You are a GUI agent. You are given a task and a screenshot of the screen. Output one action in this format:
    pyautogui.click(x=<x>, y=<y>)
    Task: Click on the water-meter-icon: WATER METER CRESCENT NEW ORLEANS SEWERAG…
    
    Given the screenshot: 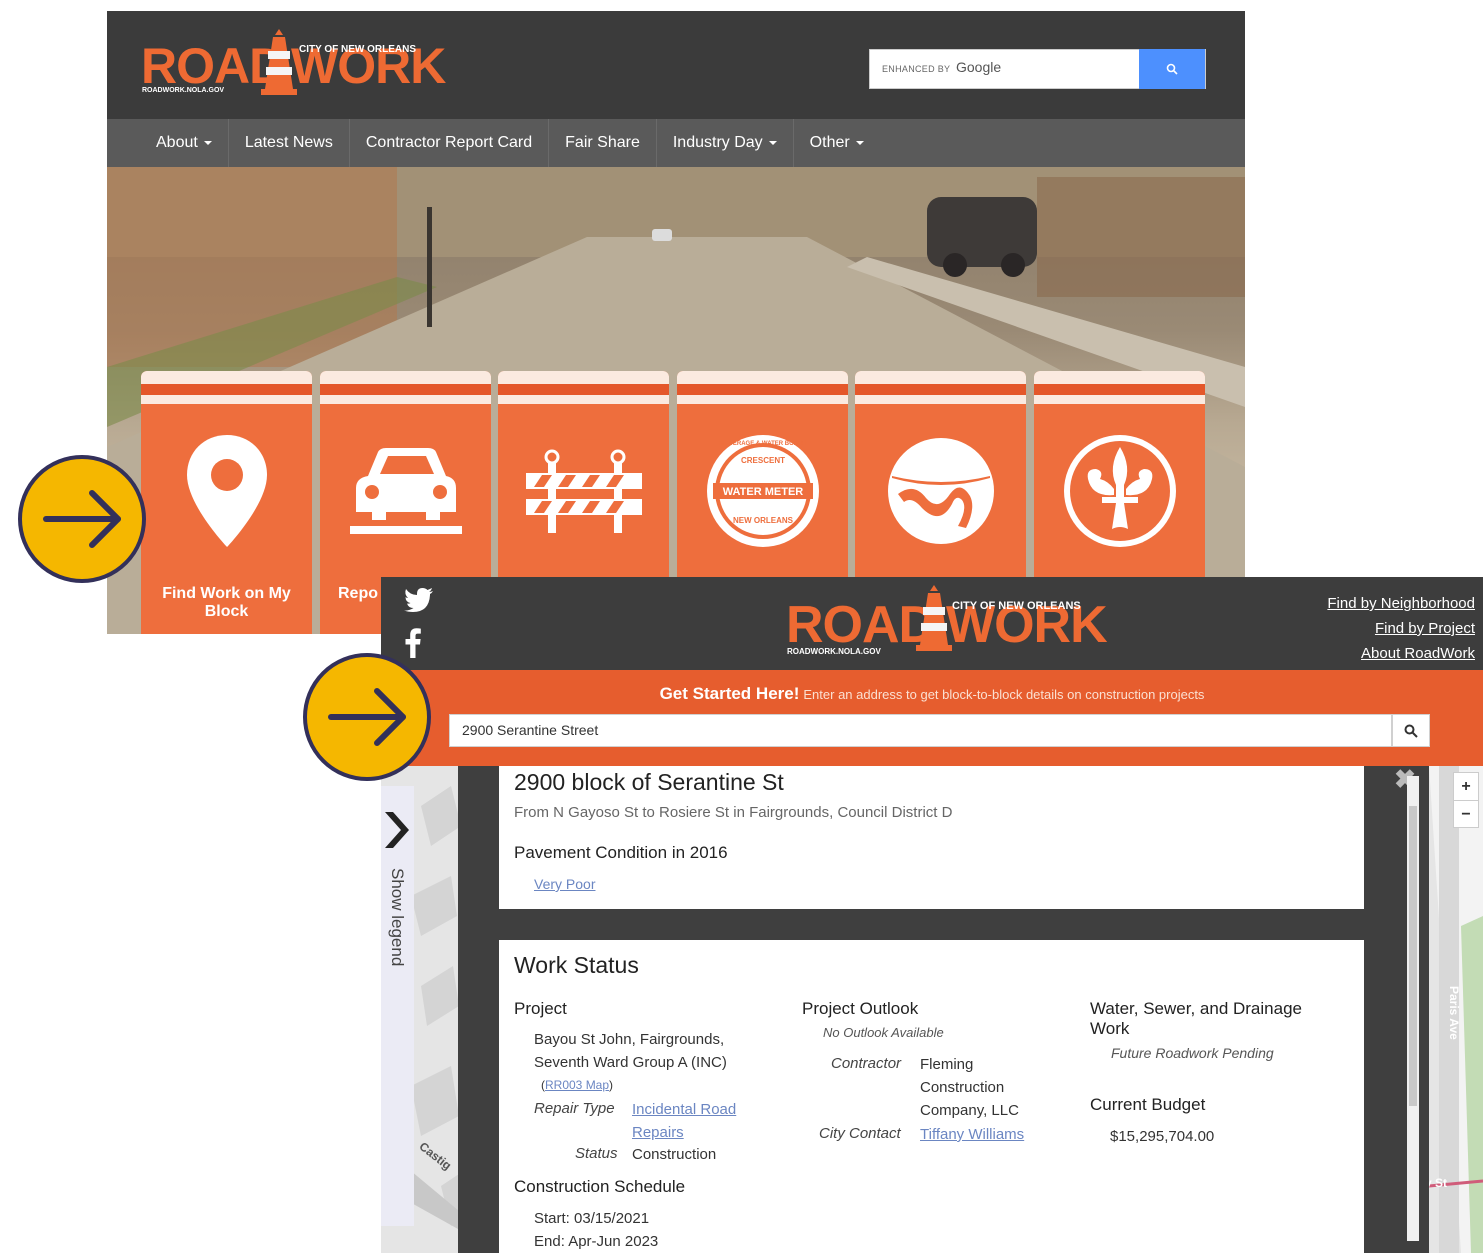 What is the action you would take?
    pyautogui.click(x=762, y=491)
    